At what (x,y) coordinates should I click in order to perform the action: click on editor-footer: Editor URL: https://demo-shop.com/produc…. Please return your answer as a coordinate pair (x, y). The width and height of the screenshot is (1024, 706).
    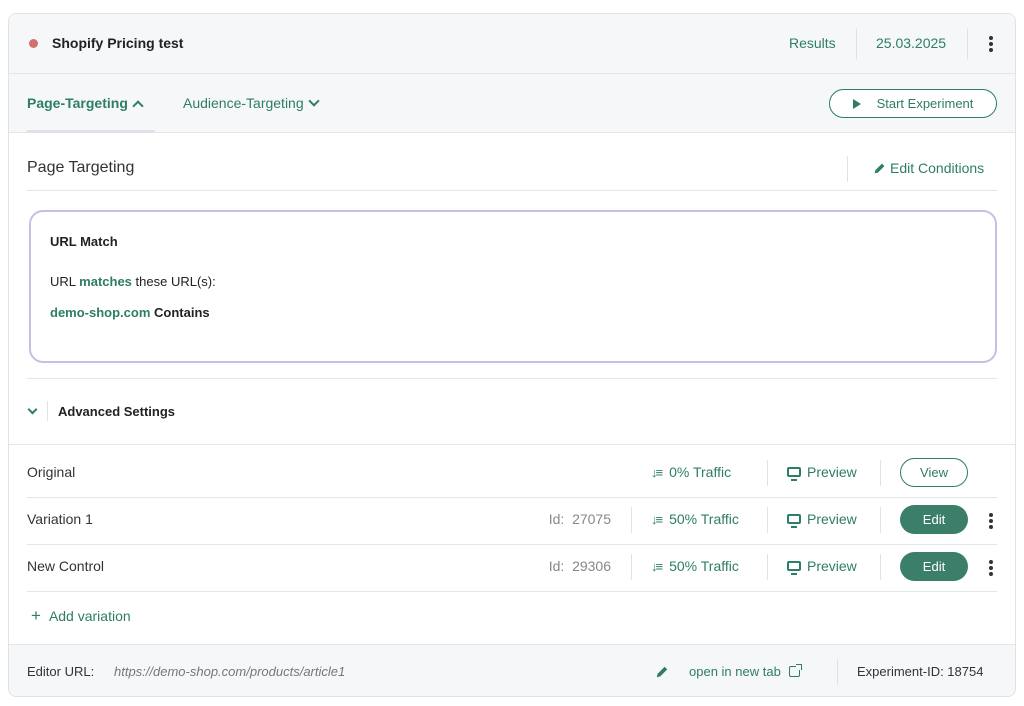
    Looking at the image, I should click on (512, 670).